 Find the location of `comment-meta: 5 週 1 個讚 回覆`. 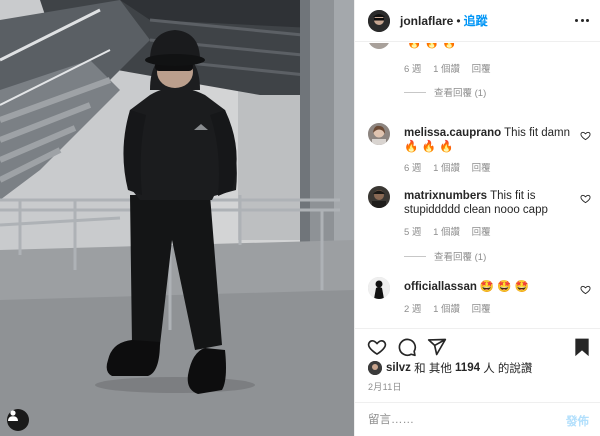

comment-meta: 5 週 1 個讚 回覆 is located at coordinates (452, 231).